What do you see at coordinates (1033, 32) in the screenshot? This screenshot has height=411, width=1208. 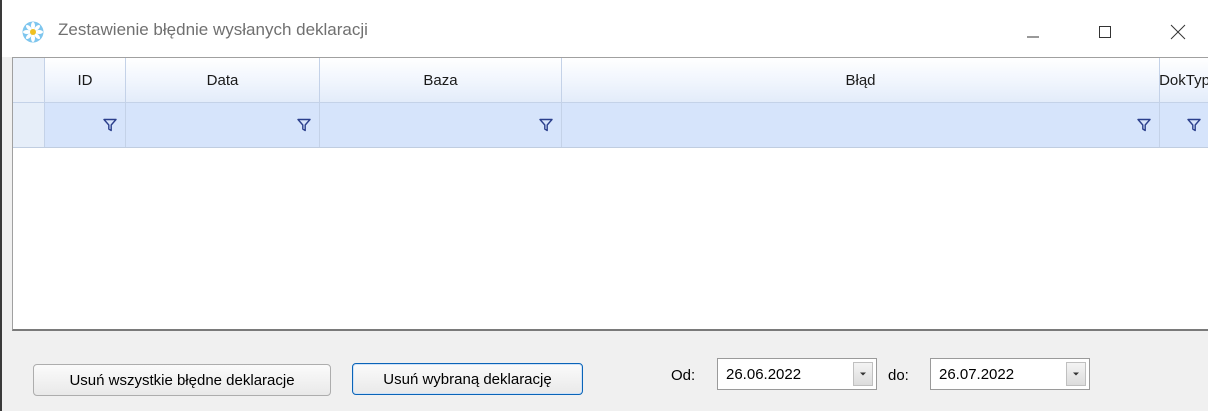 I see `minimize-button` at bounding box center [1033, 32].